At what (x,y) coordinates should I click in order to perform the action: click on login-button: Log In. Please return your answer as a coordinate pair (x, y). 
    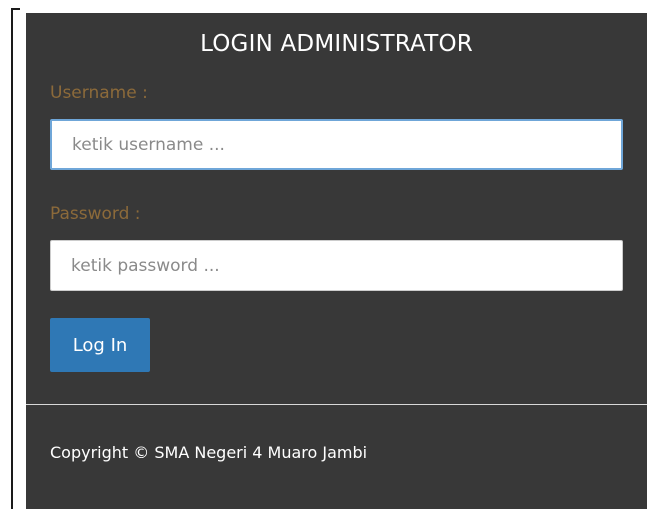
    Looking at the image, I should click on (100, 345).